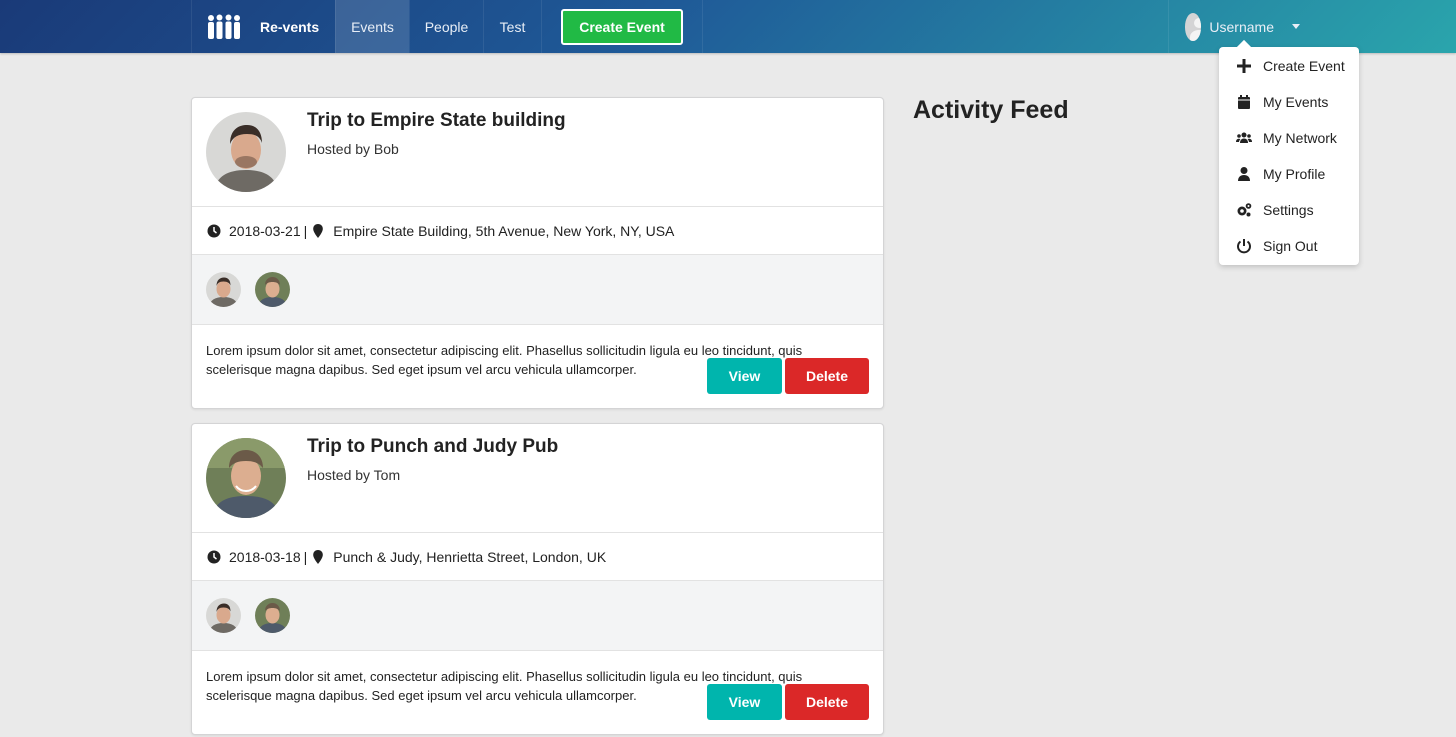 This screenshot has height=737, width=1456. I want to click on nav-test: Test, so click(512, 26).